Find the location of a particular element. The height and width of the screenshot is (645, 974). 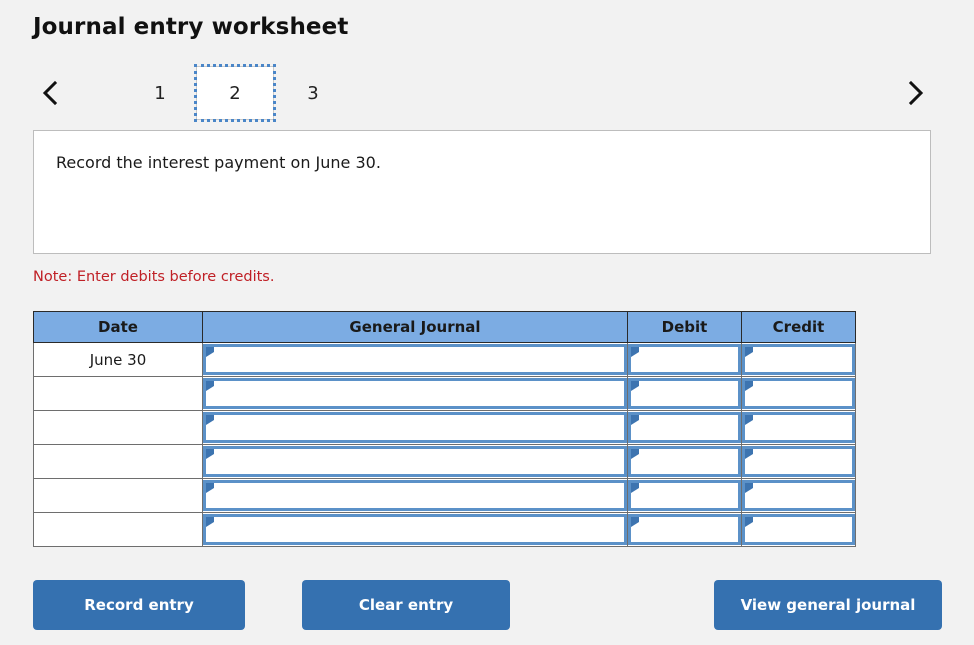

worksheet-pager: 1 2 3 is located at coordinates (483, 93).